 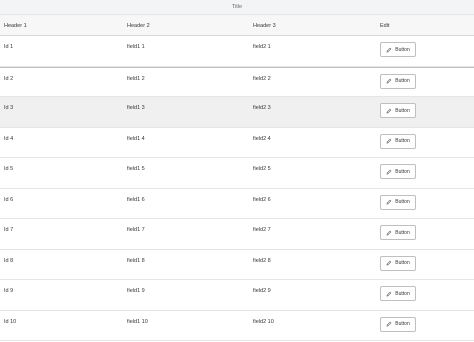 What do you see at coordinates (262, 169) in the screenshot?
I see `cell-field2: field2 5` at bounding box center [262, 169].